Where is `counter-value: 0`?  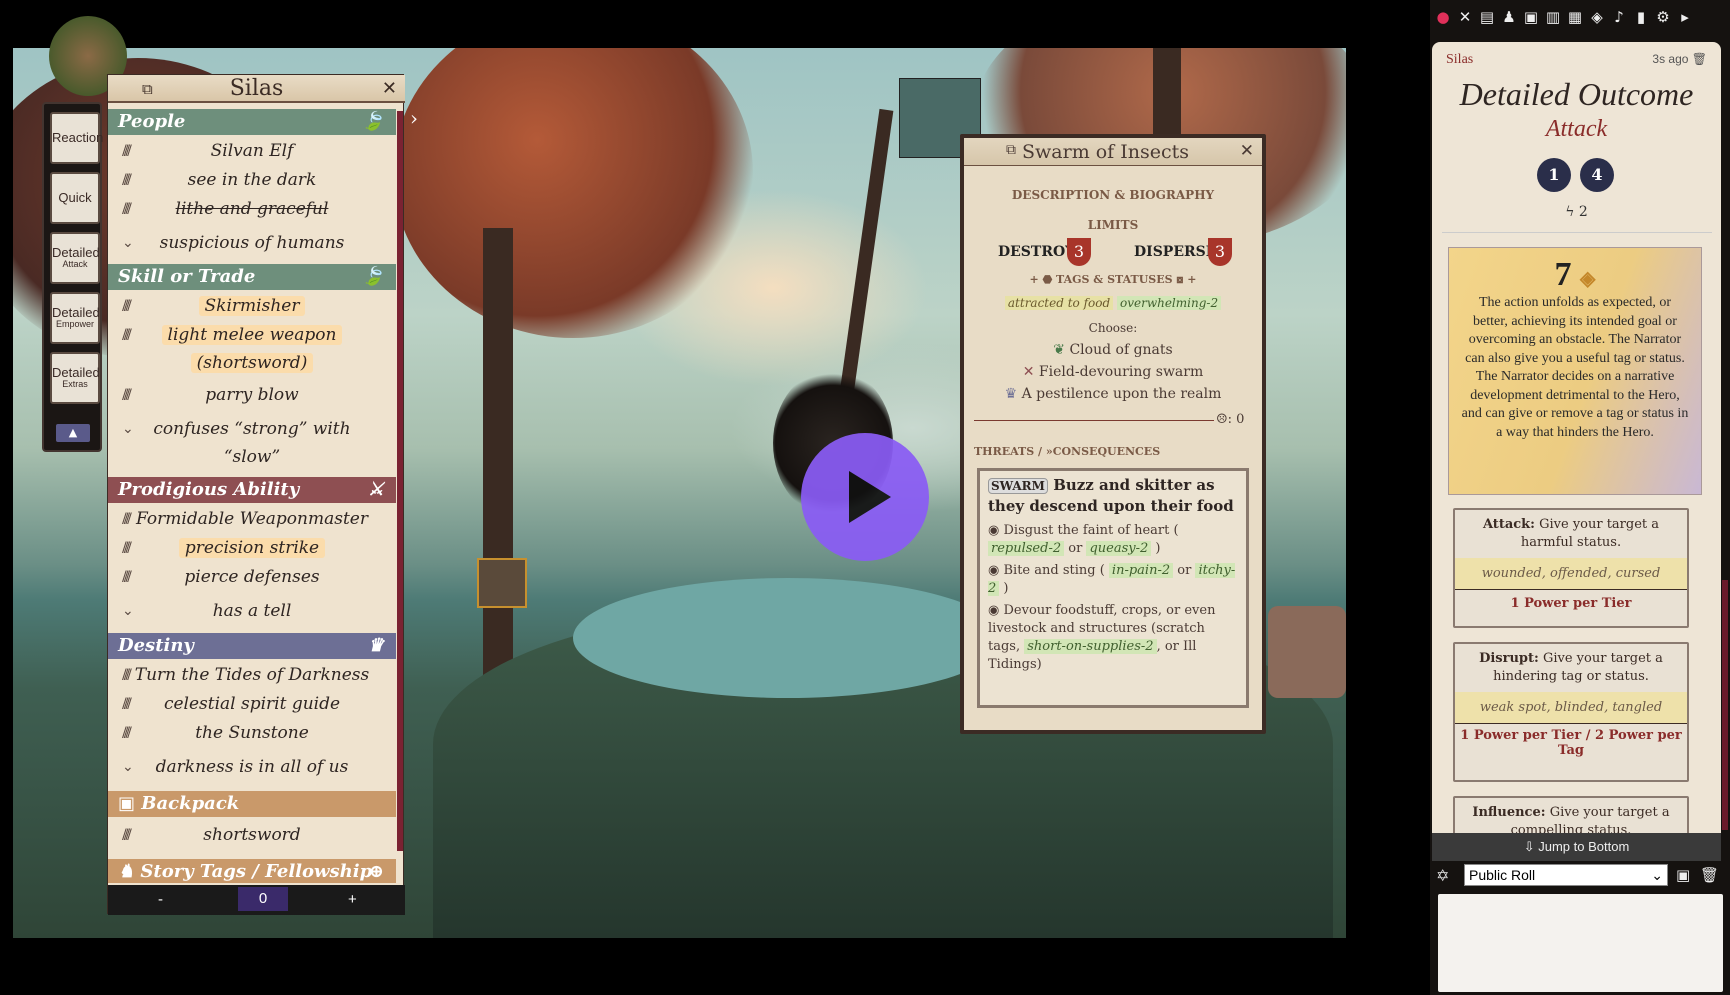 counter-value: 0 is located at coordinates (263, 899).